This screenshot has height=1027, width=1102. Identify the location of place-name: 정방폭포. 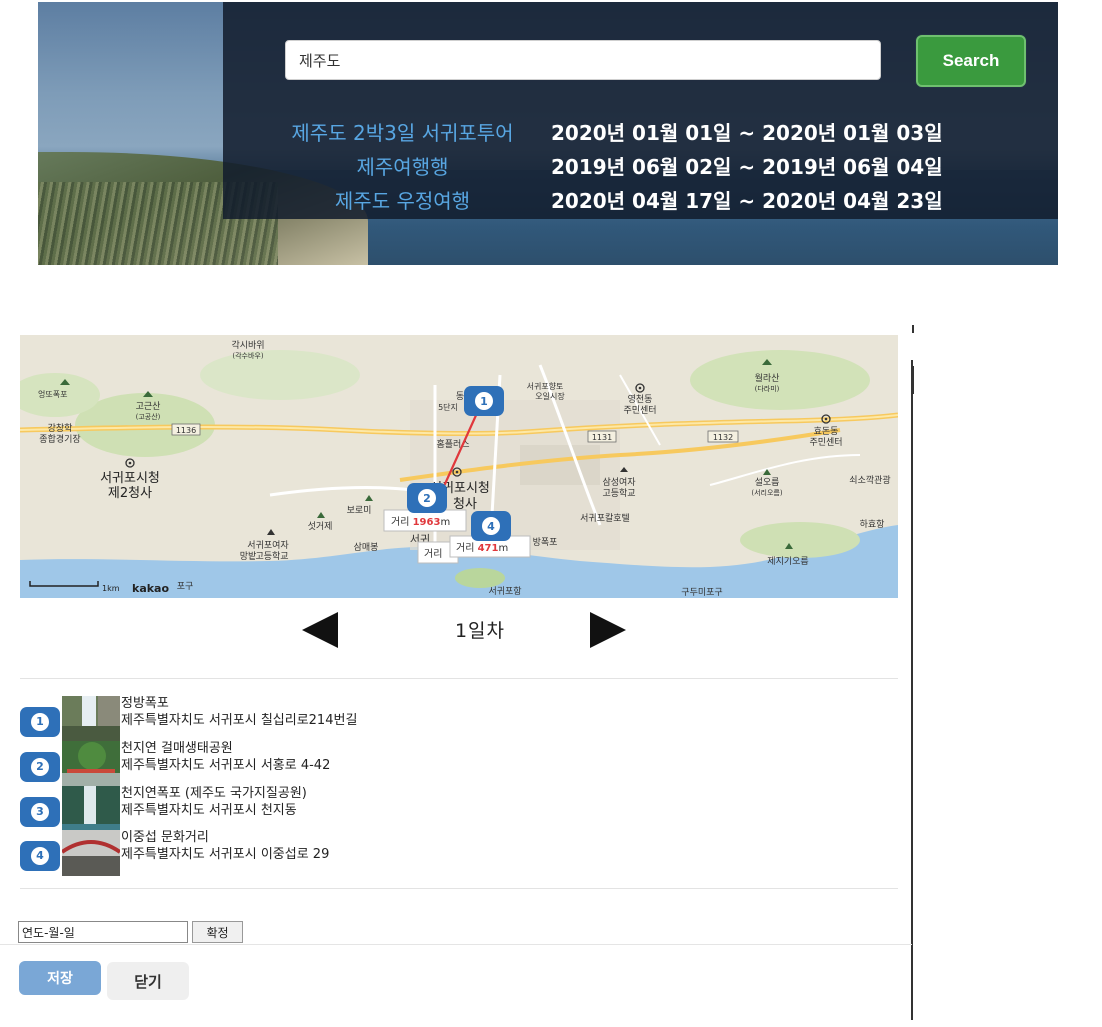
(145, 703).